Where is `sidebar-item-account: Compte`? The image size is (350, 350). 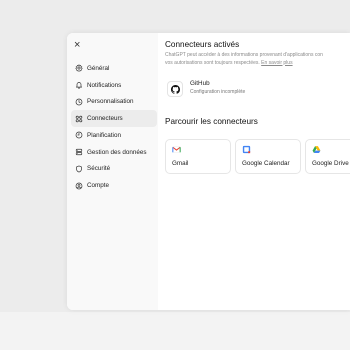
sidebar-item-account: Compte is located at coordinates (114, 185).